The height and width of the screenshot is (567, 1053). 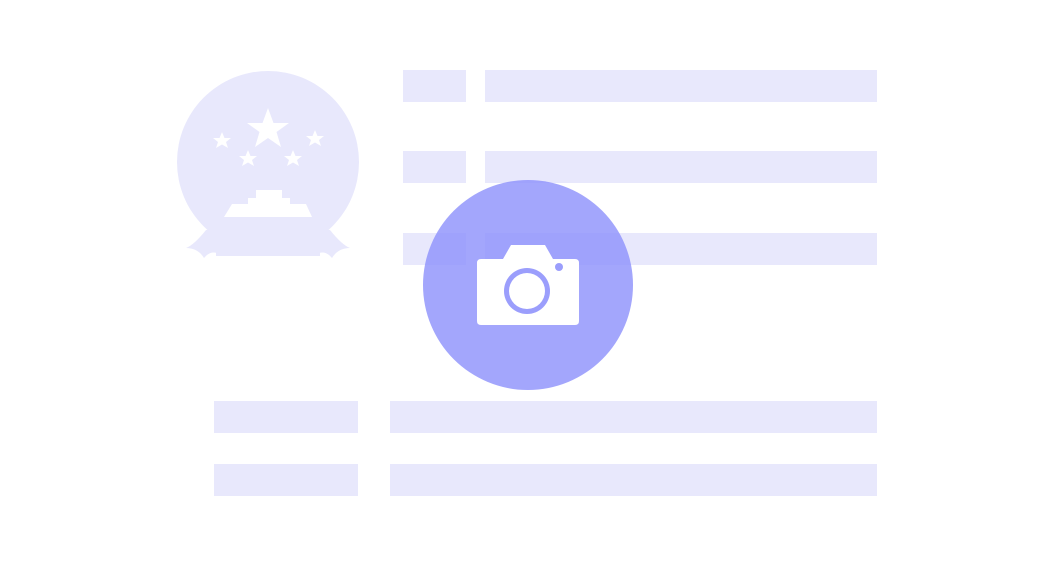 I want to click on emblem-gate-roof, so click(x=269, y=194).